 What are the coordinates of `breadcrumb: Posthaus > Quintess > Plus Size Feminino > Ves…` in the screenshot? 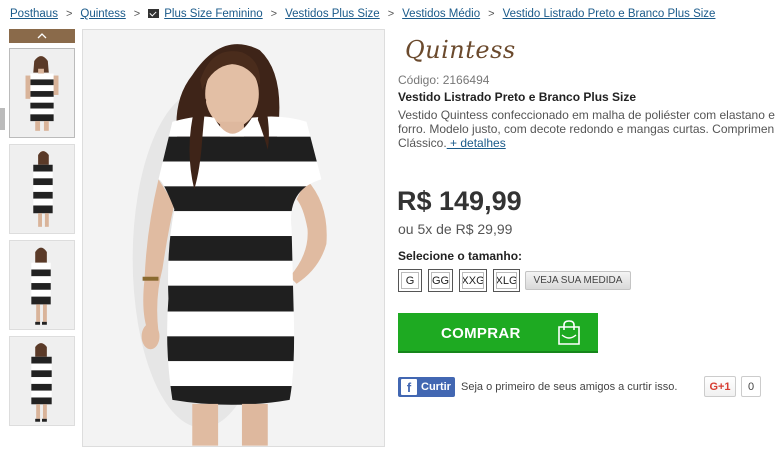 It's located at (362, 14).